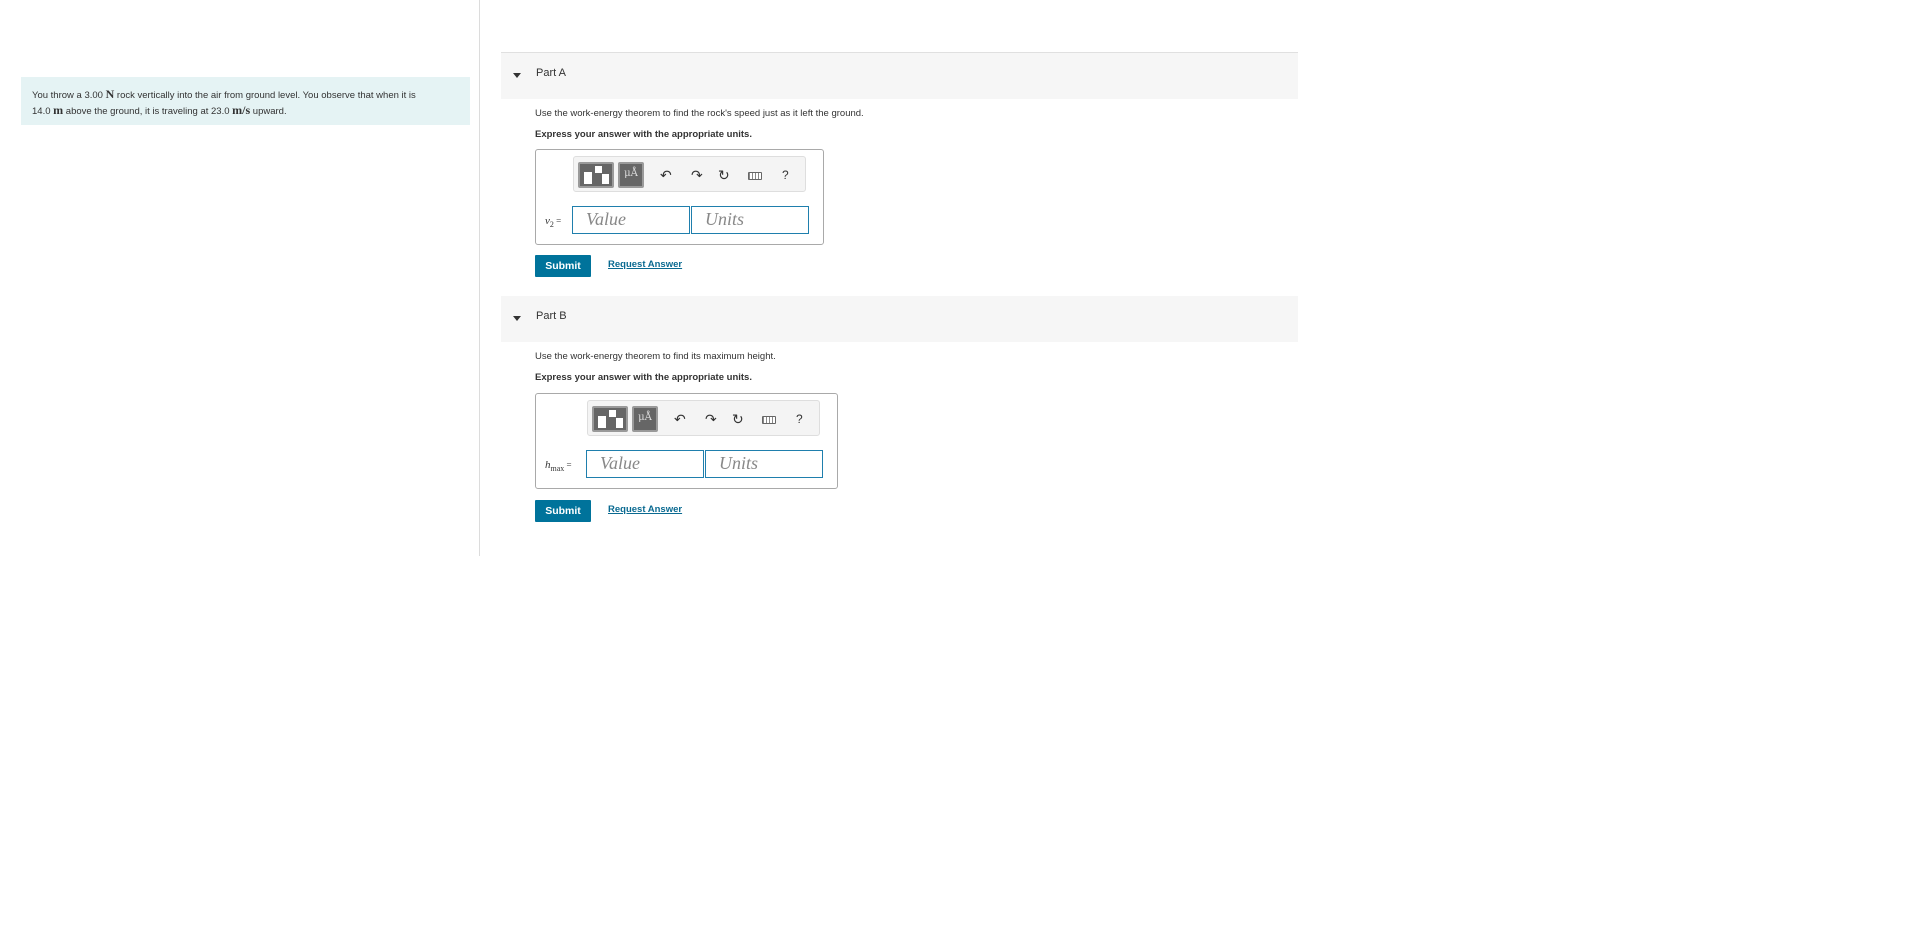 This screenshot has width=1914, height=935. Describe the element at coordinates (899, 319) in the screenshot. I see `part-b-header: Part B` at that location.